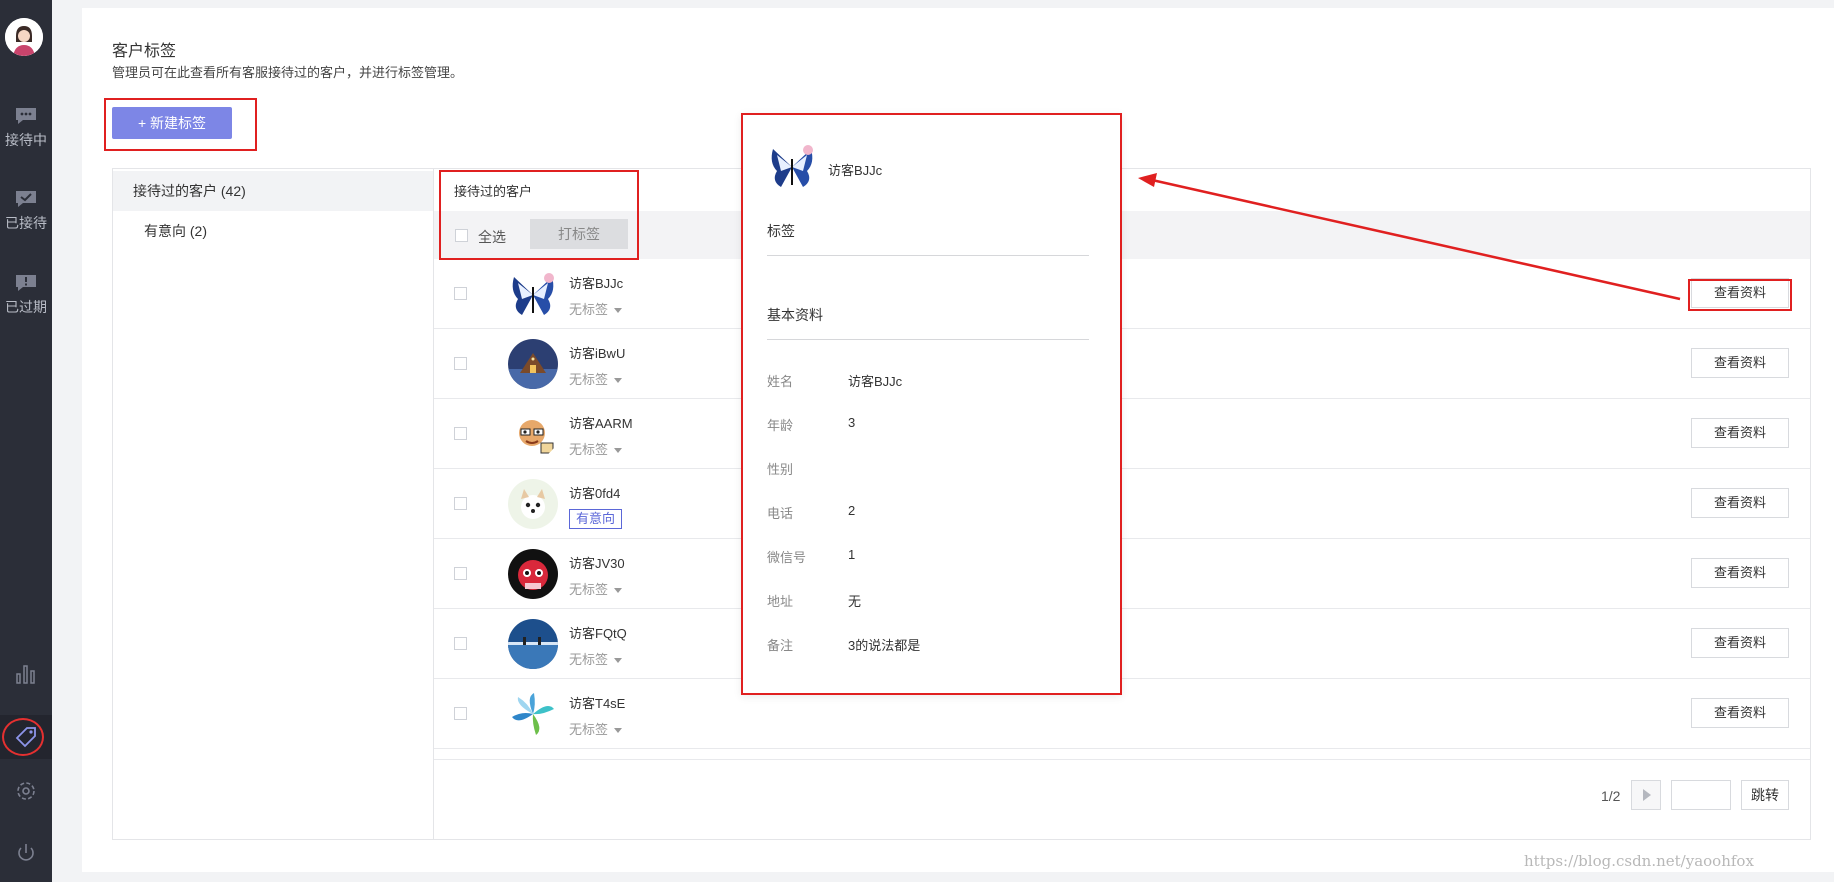 The image size is (1834, 882). Describe the element at coordinates (780, 381) in the screenshot. I see `field-key: 姓名` at that location.